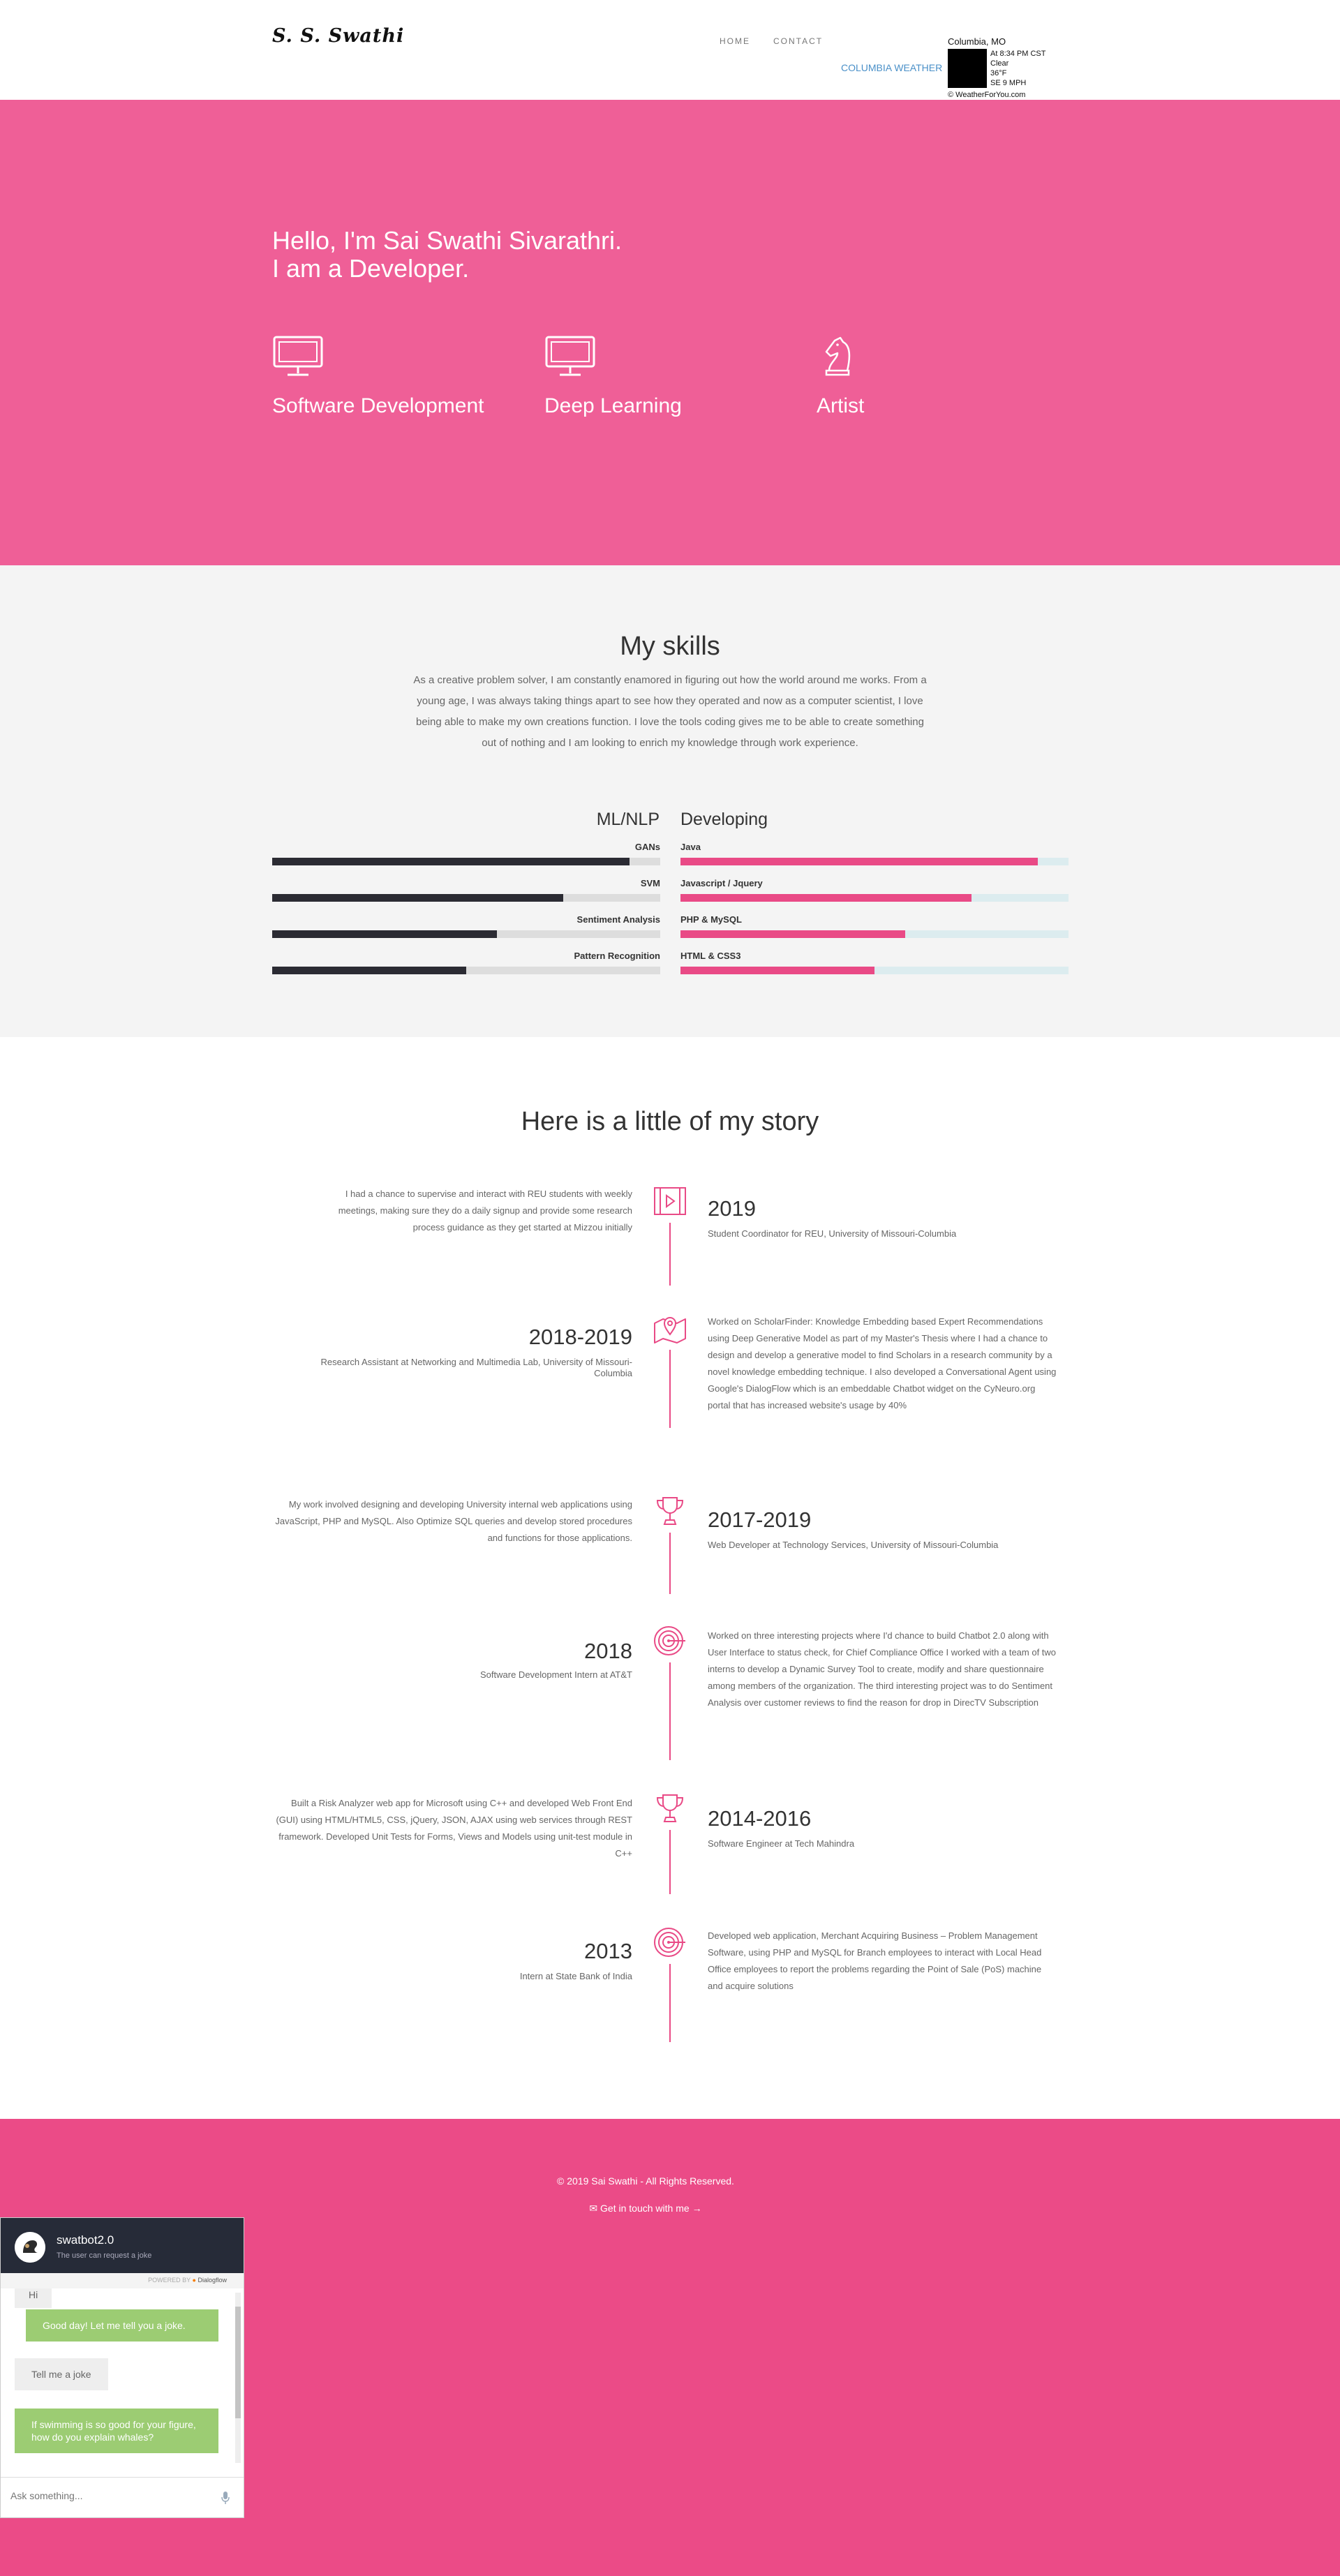 This screenshot has width=1340, height=2576. I want to click on service-software-development: Software Development, so click(384, 376).